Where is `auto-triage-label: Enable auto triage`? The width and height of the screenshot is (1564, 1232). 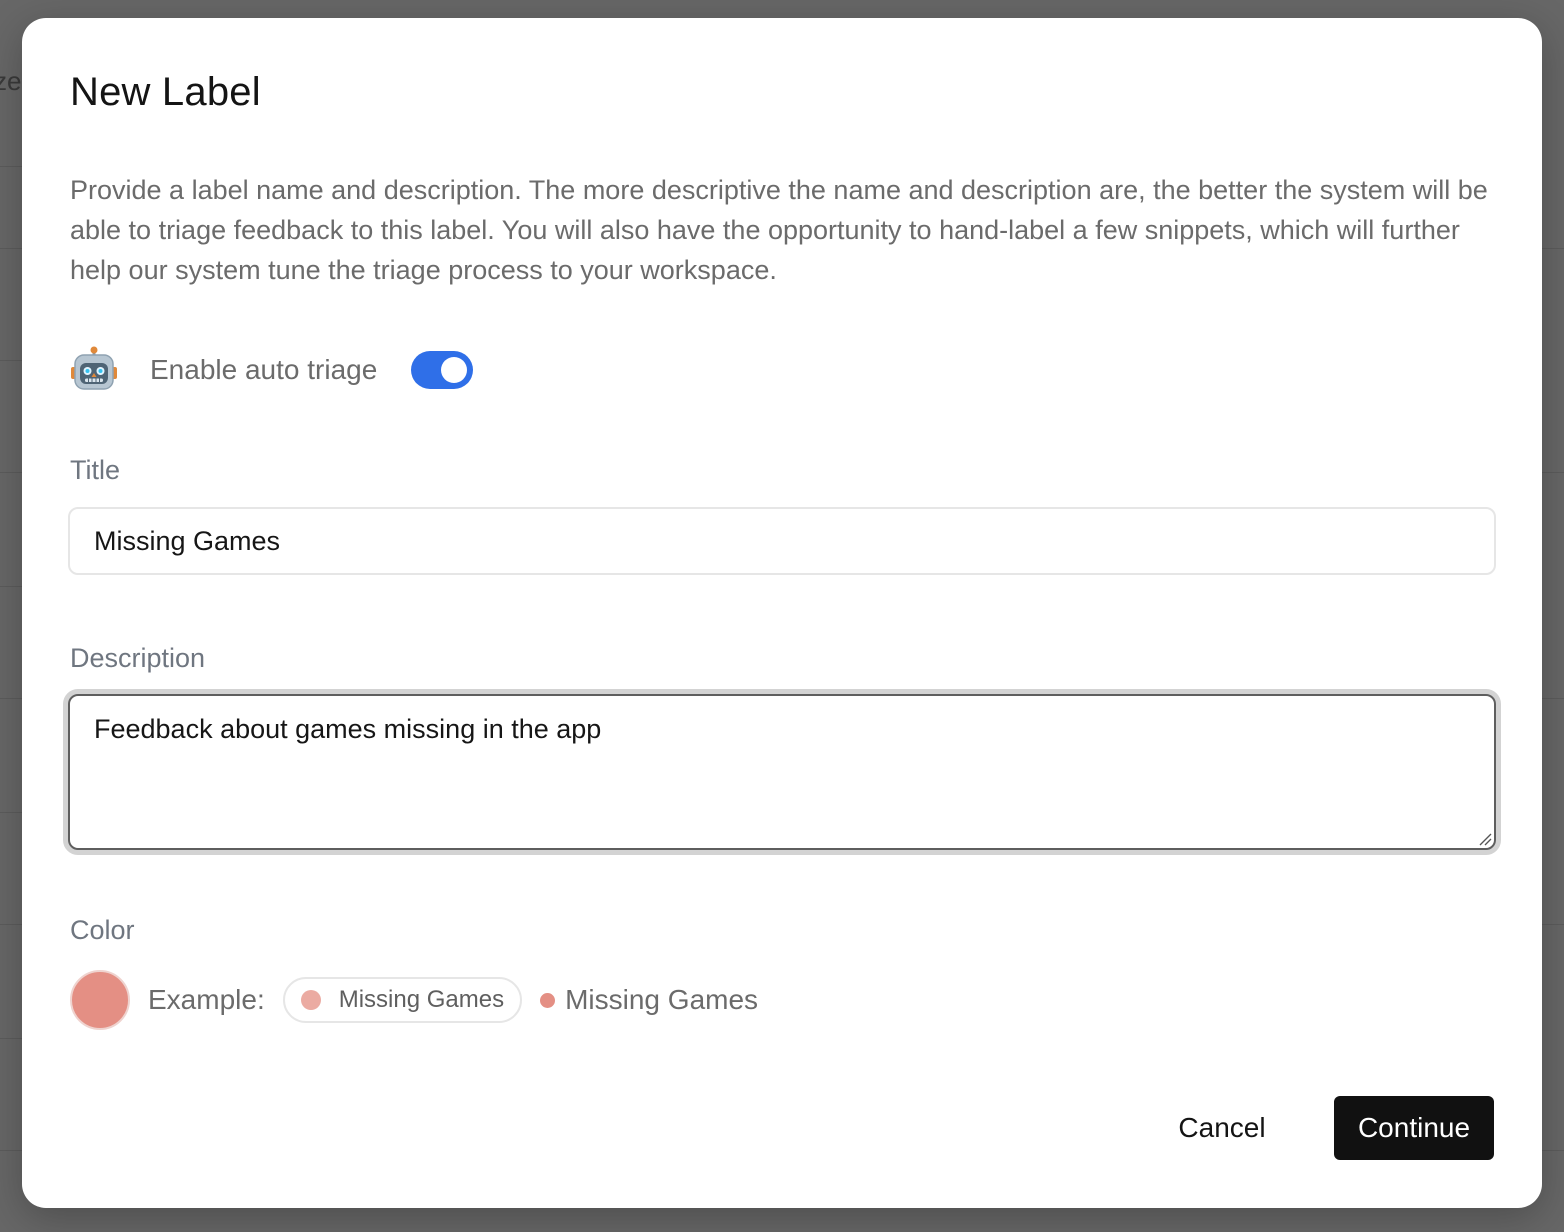
auto-triage-label: Enable auto triage is located at coordinates (264, 369).